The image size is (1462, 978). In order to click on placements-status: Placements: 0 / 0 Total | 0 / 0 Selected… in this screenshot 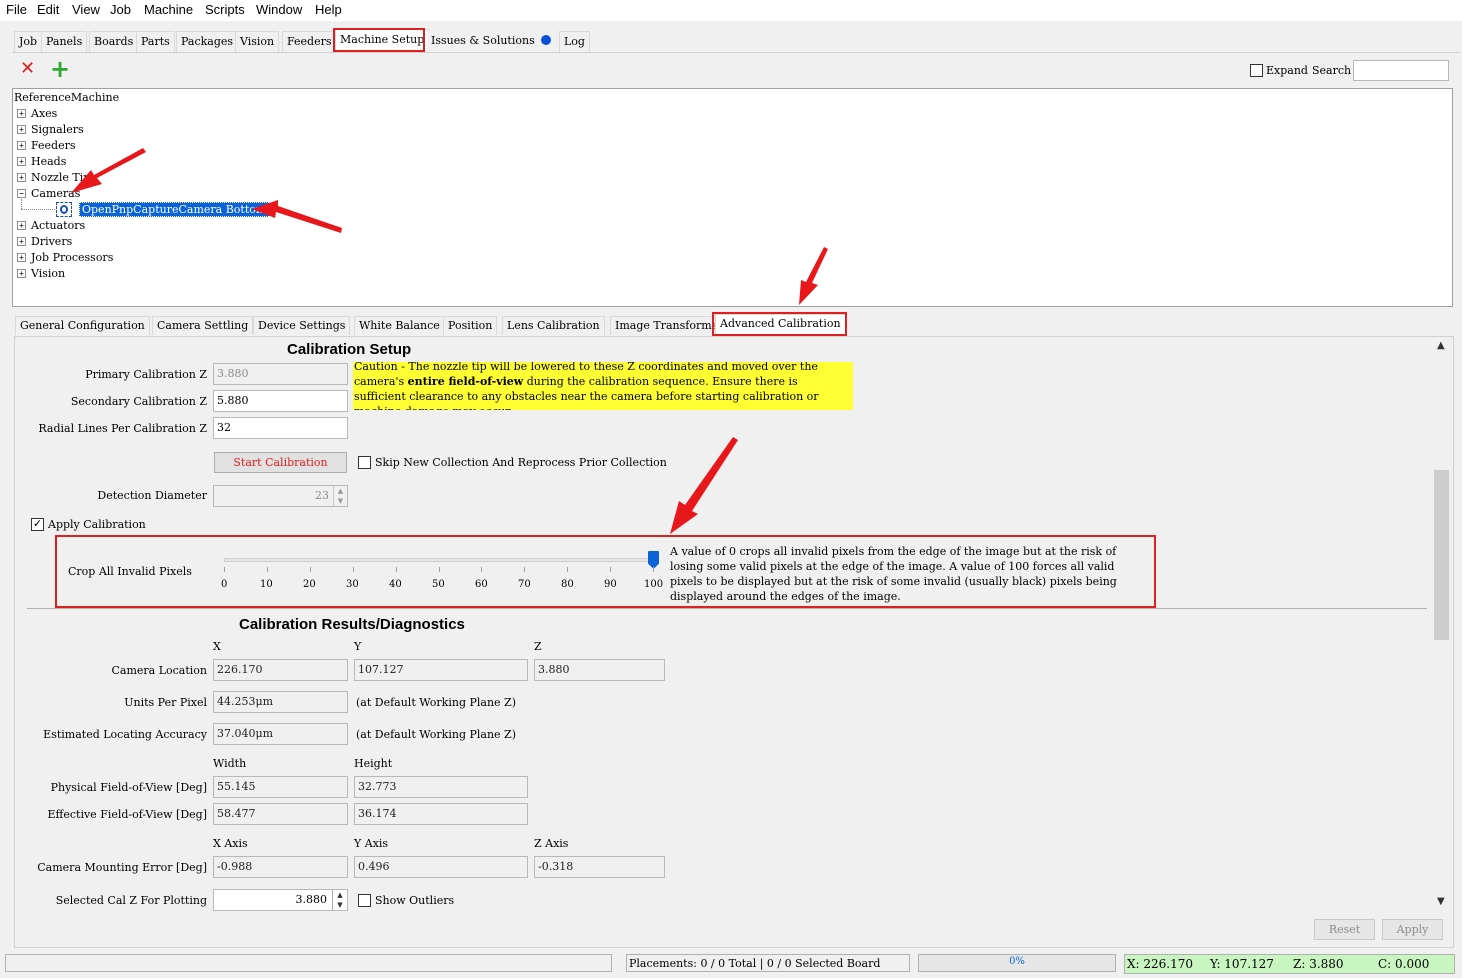, I will do `click(768, 963)`.